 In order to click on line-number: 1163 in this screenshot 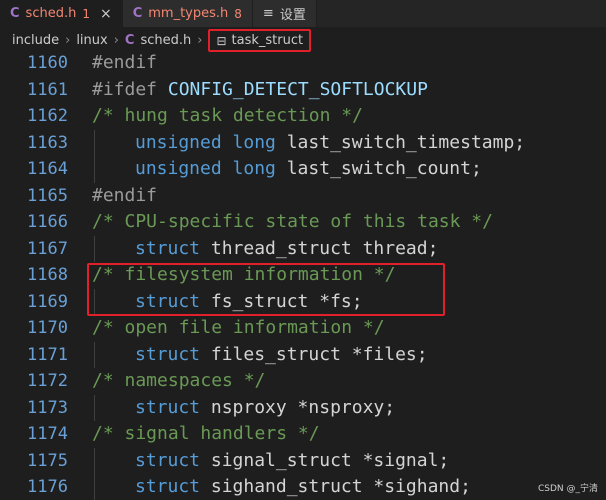, I will do `click(47, 142)`.